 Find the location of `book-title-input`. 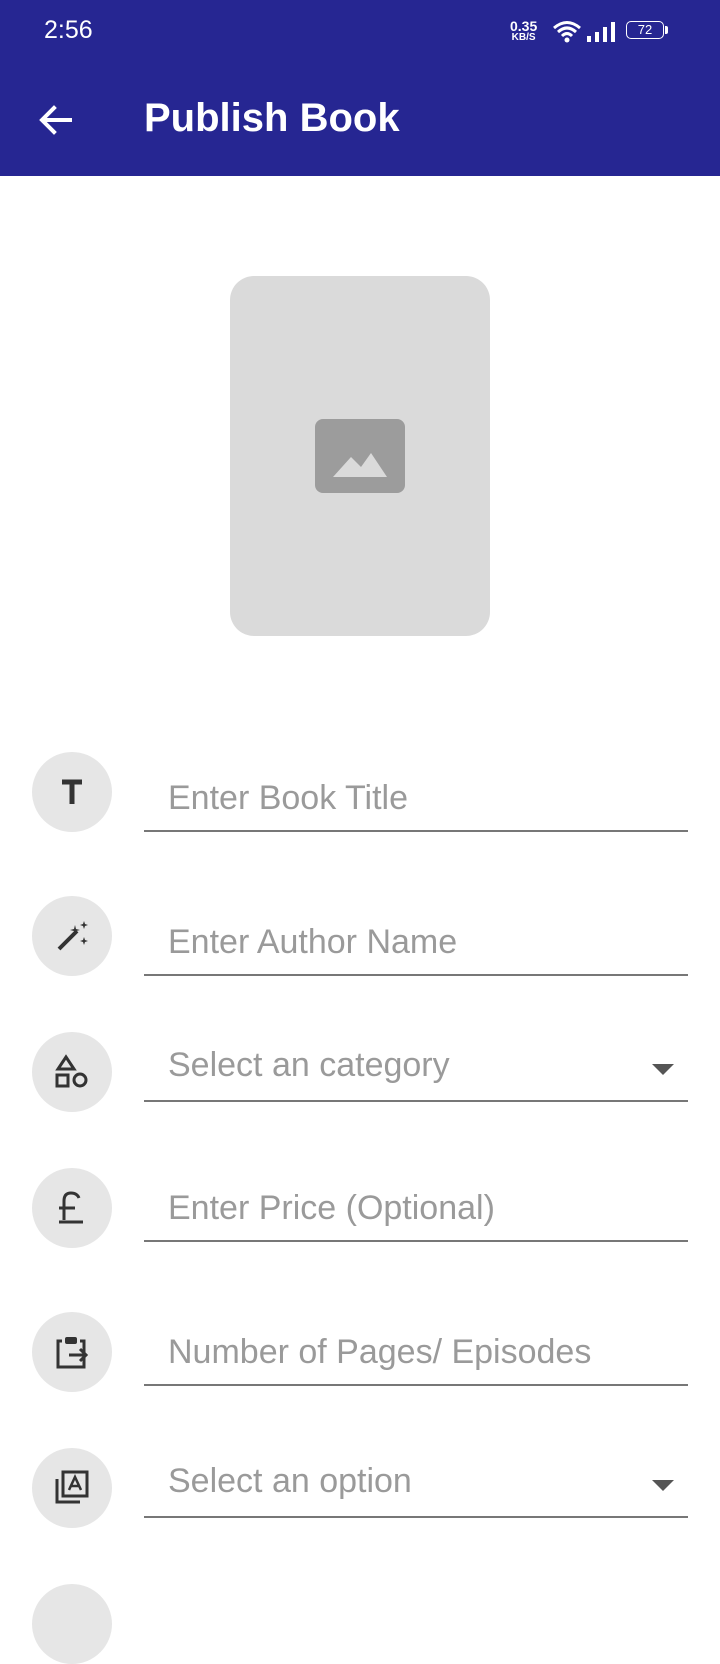

book-title-input is located at coordinates (418, 798).